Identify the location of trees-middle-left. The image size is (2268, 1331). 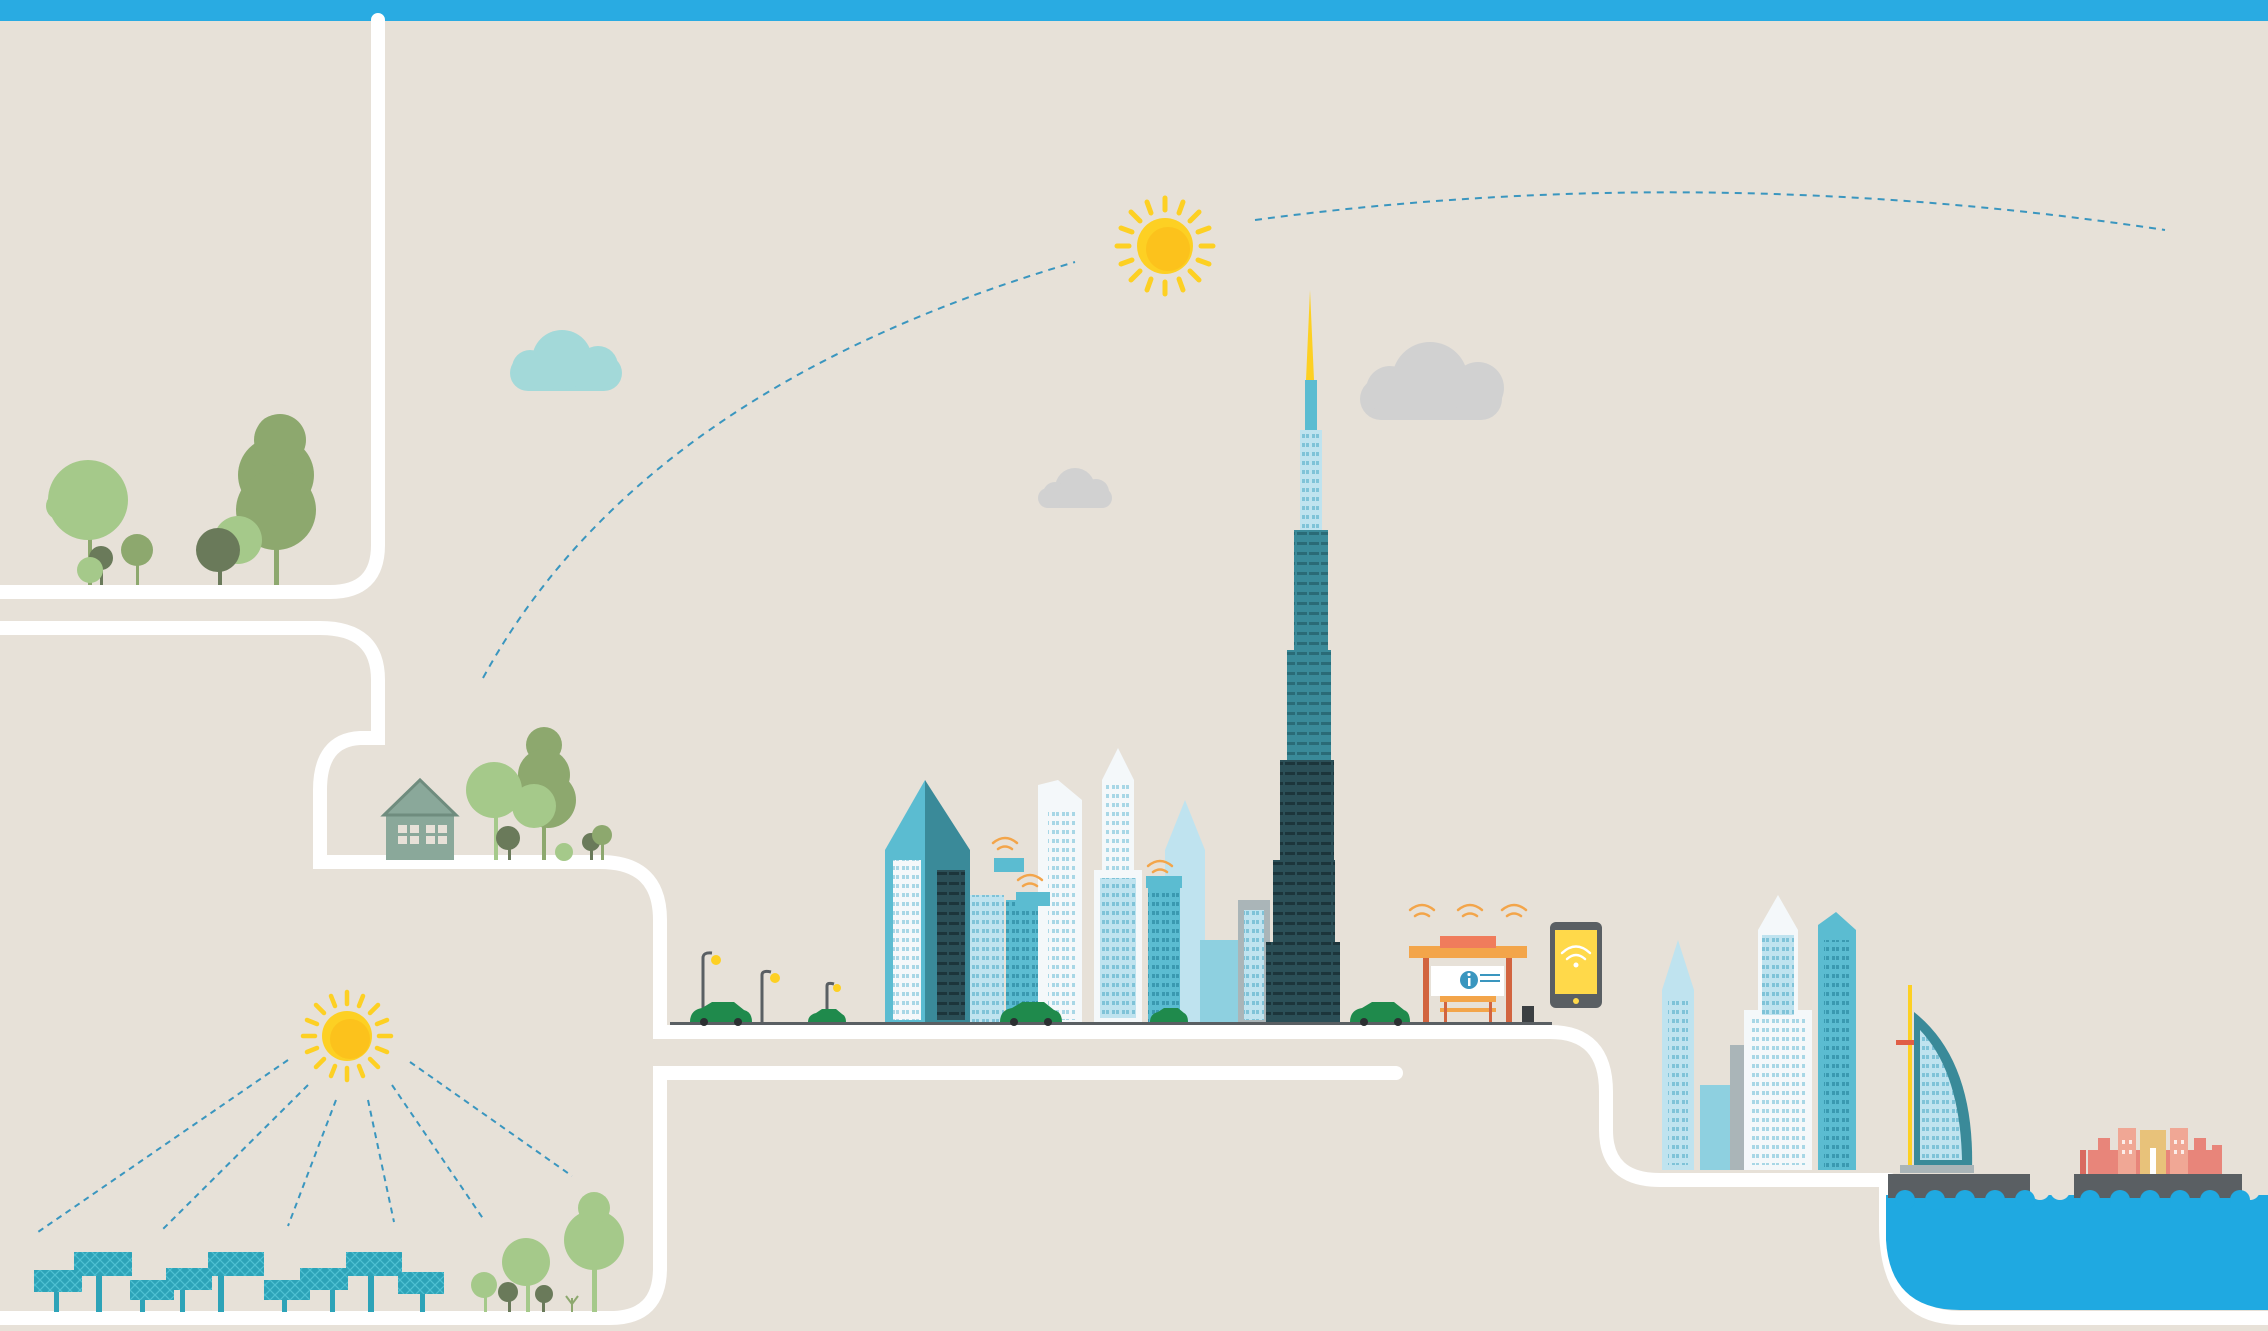
(539, 794).